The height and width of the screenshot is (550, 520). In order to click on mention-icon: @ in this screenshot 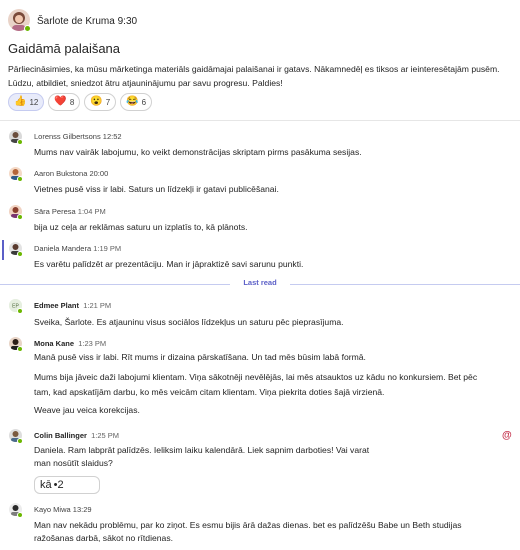, I will do `click(507, 435)`.